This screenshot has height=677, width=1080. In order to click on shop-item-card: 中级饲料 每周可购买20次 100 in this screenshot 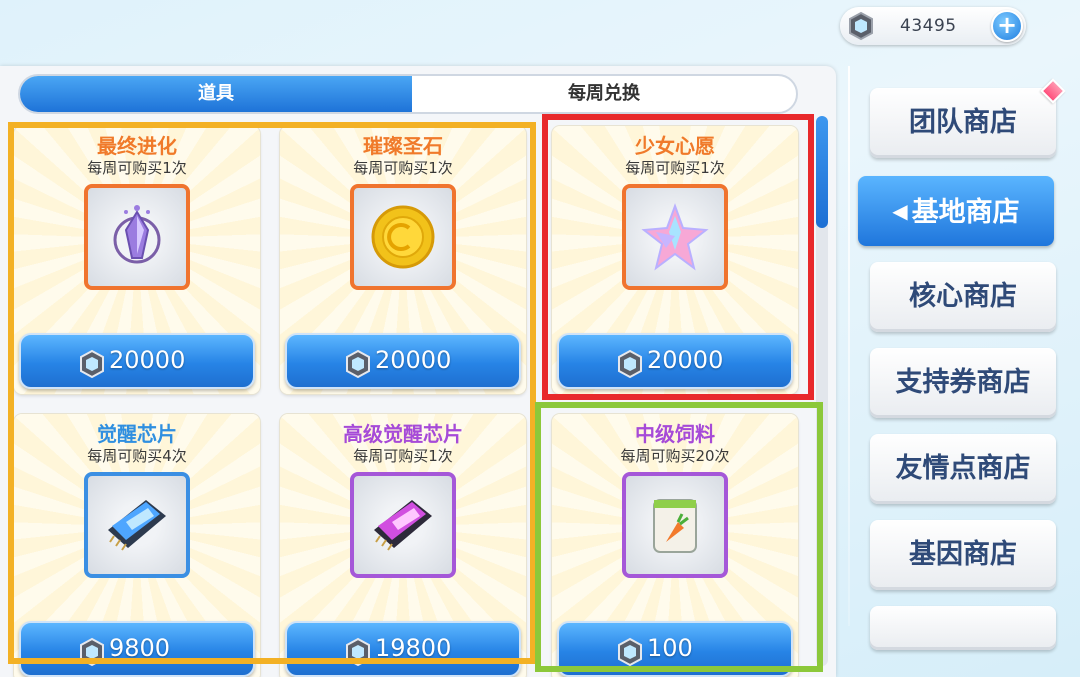, I will do `click(675, 545)`.